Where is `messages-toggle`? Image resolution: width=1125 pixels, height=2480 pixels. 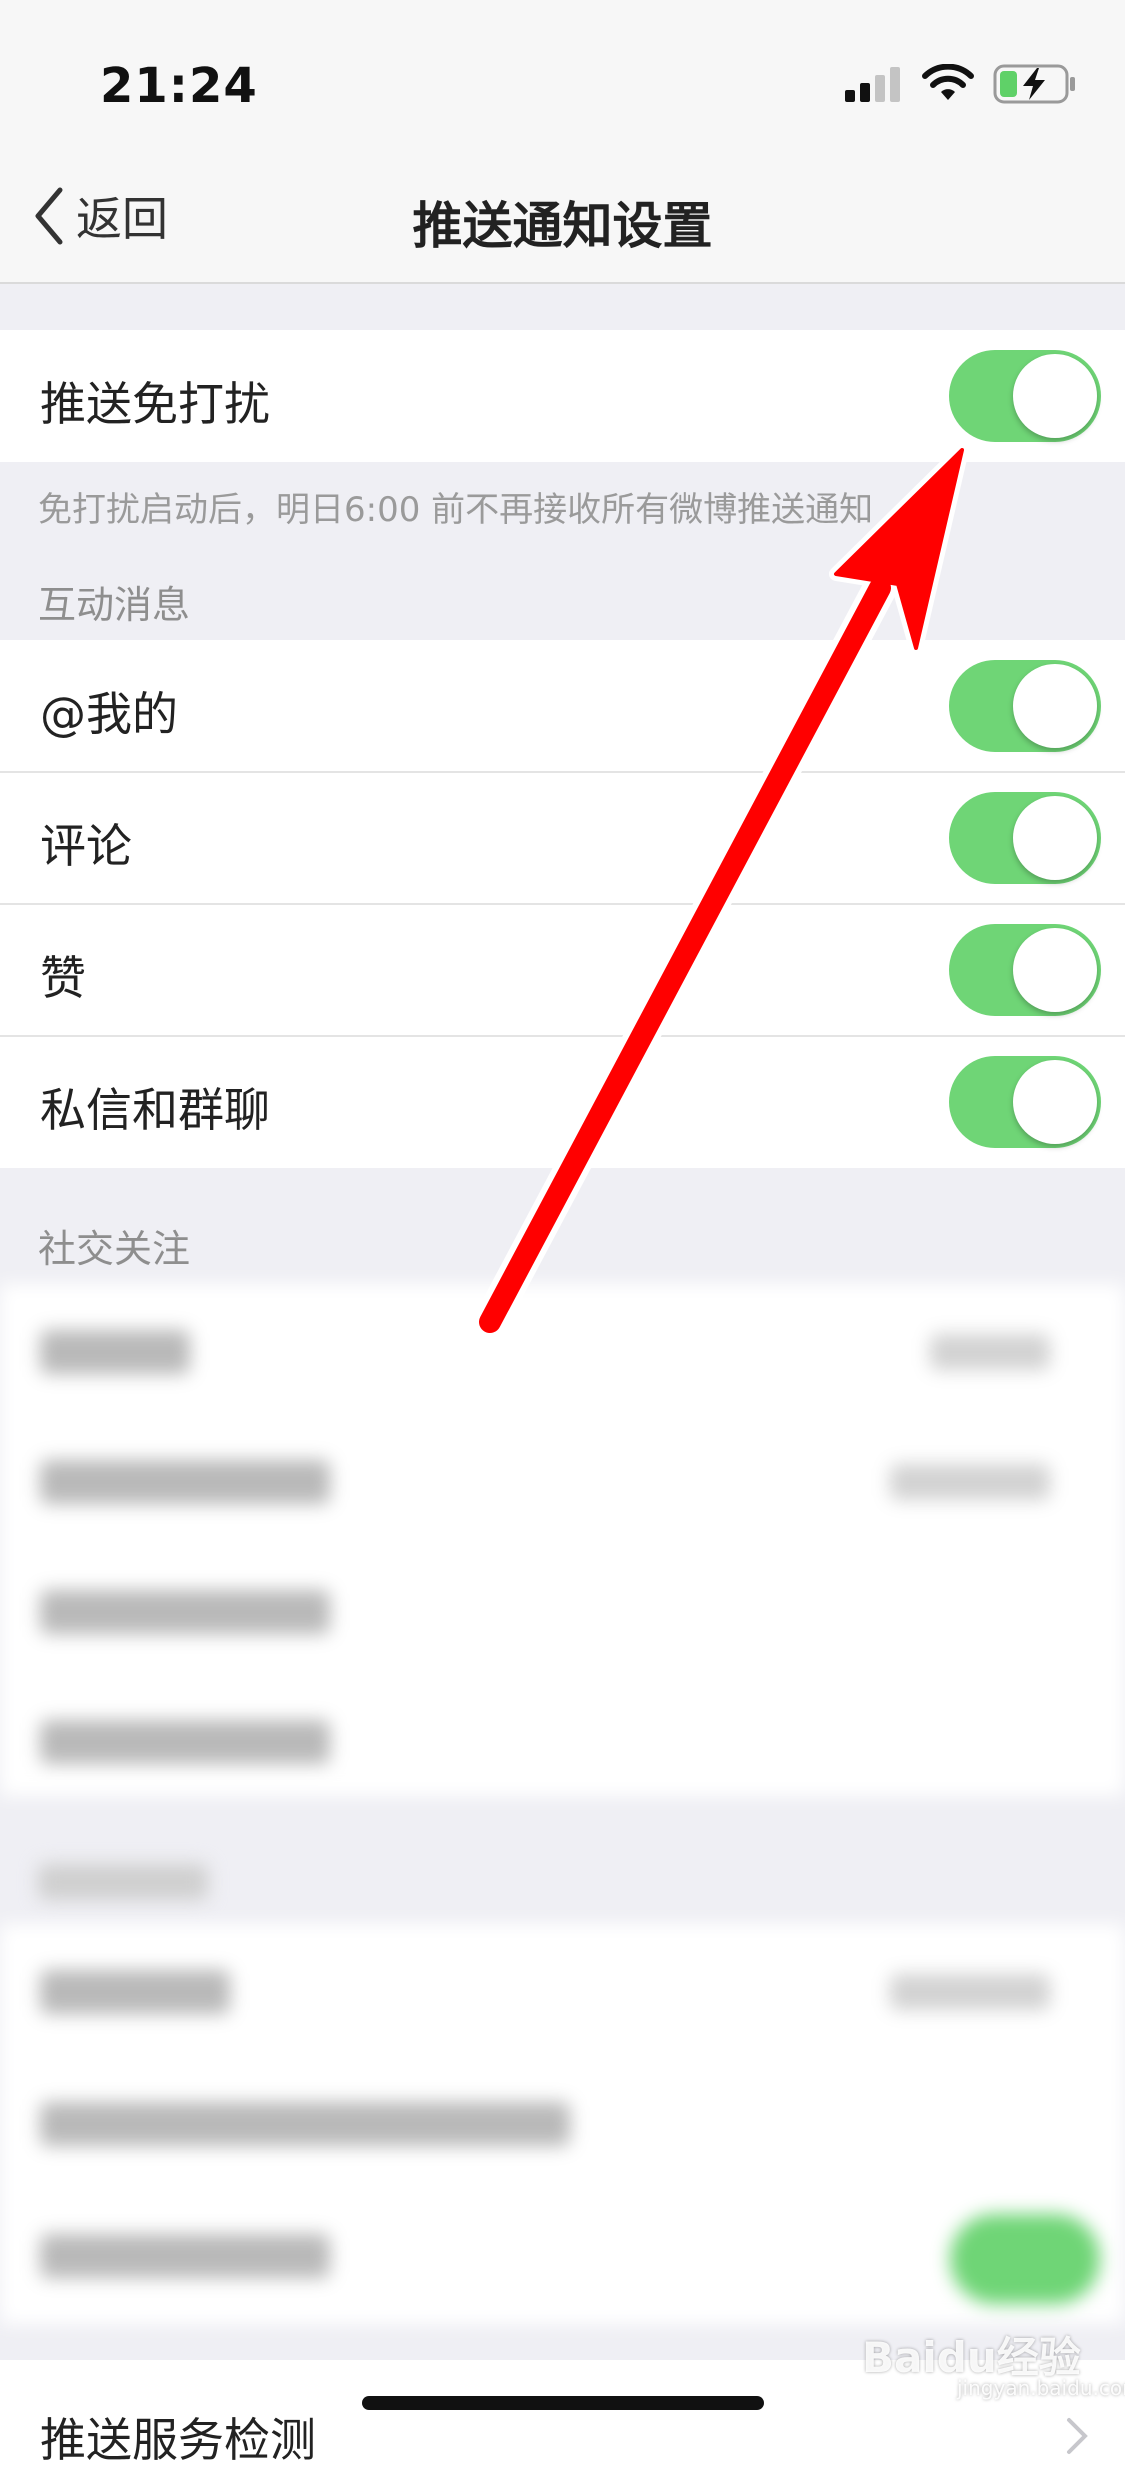
messages-toggle is located at coordinates (1025, 1102).